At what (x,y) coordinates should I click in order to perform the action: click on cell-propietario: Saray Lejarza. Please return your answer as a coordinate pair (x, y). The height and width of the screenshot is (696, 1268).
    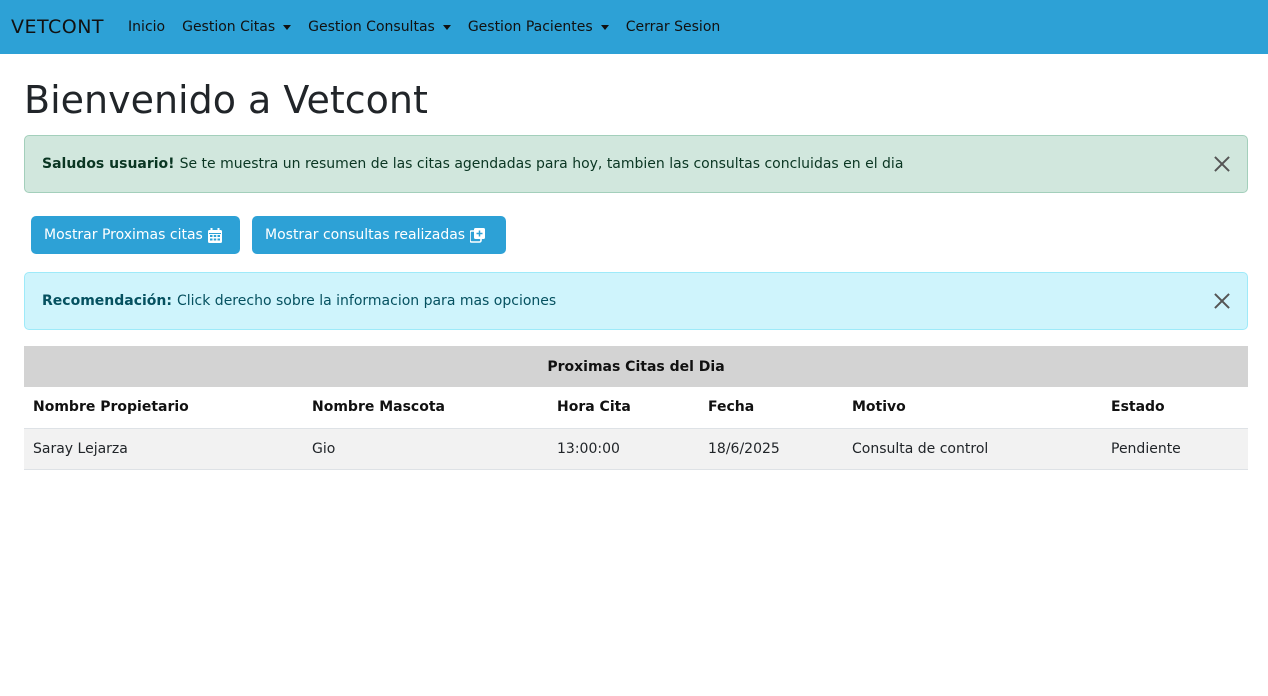
    Looking at the image, I should click on (163, 449).